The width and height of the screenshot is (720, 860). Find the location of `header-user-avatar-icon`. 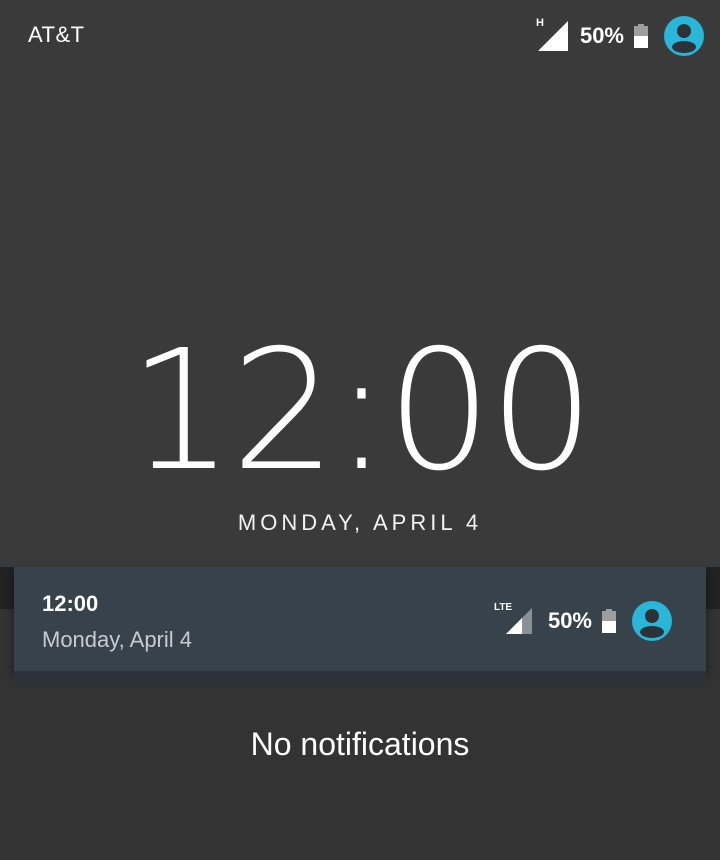

header-user-avatar-icon is located at coordinates (652, 621).